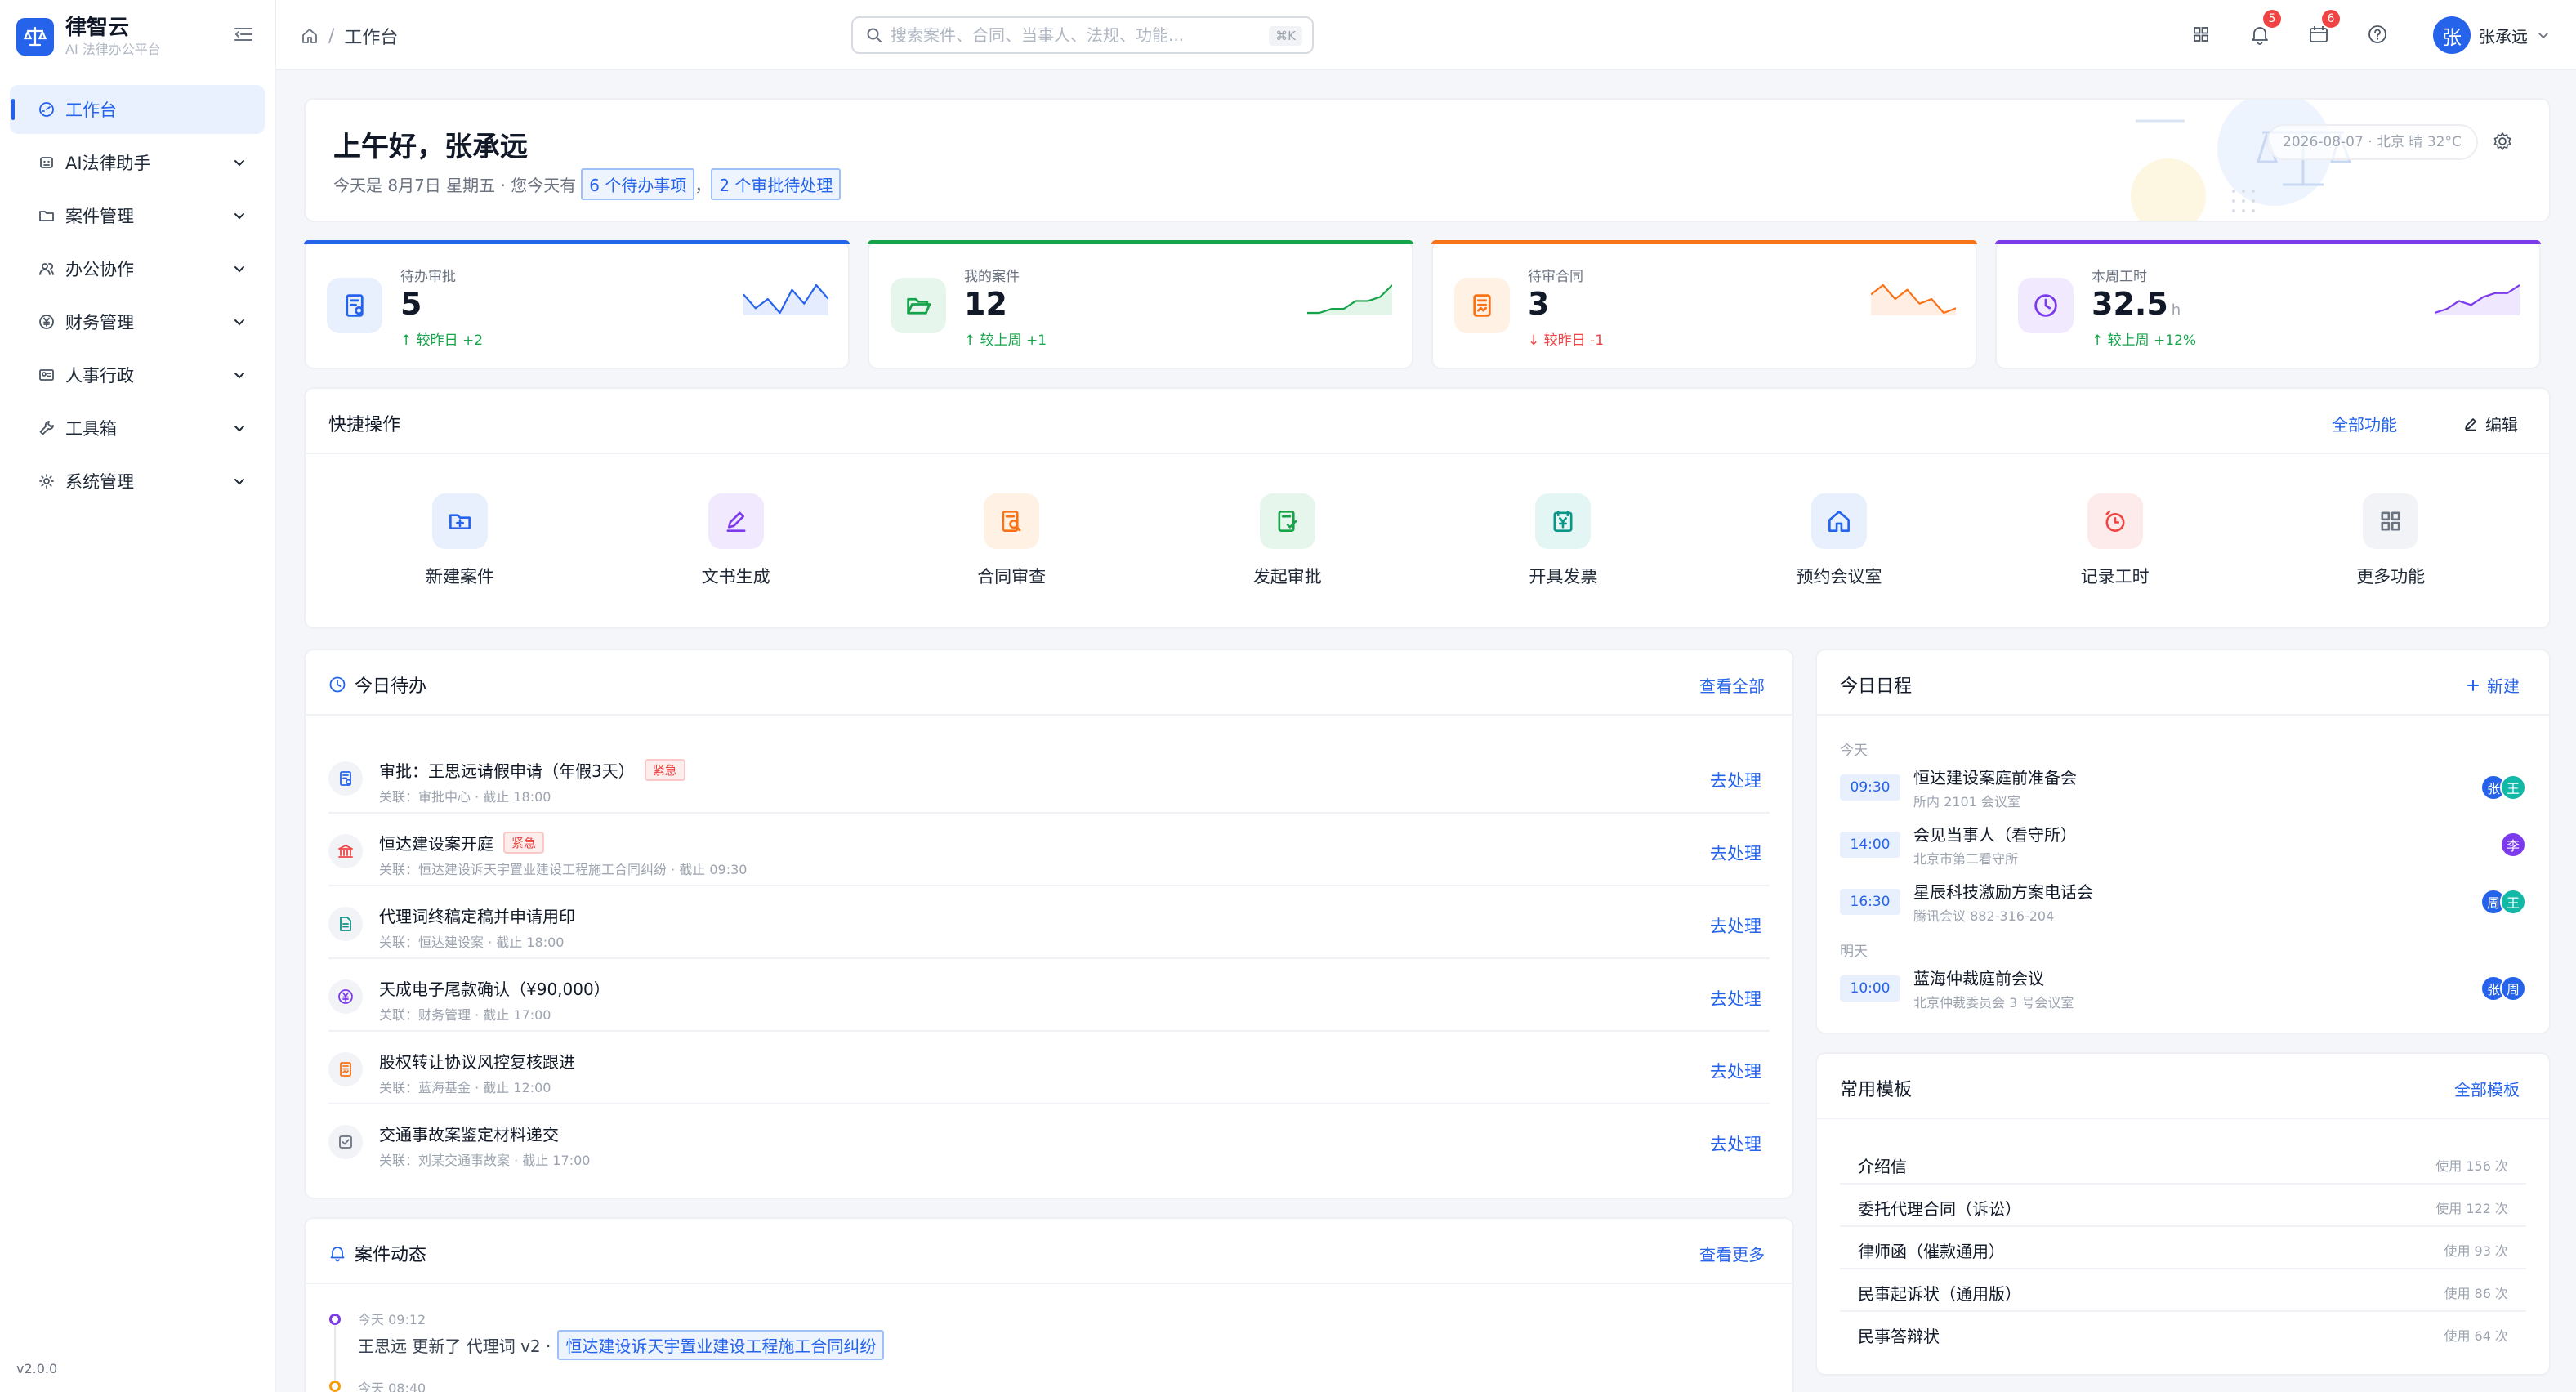 The width and height of the screenshot is (2576, 1392). Describe the element at coordinates (2324, 28) in the screenshot. I see `calendar-icon: 6` at that location.